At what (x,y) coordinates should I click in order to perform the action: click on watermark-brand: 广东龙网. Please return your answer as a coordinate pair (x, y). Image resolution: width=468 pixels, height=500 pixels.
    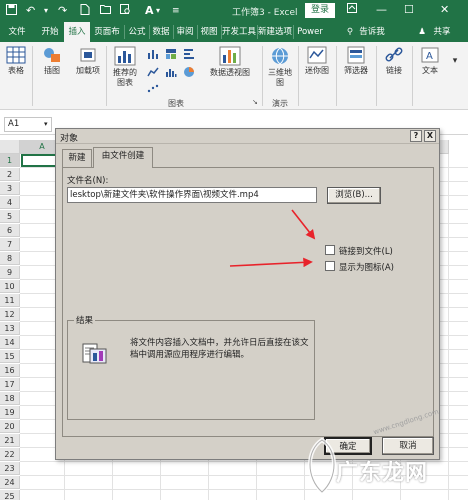
    Looking at the image, I should click on (382, 473).